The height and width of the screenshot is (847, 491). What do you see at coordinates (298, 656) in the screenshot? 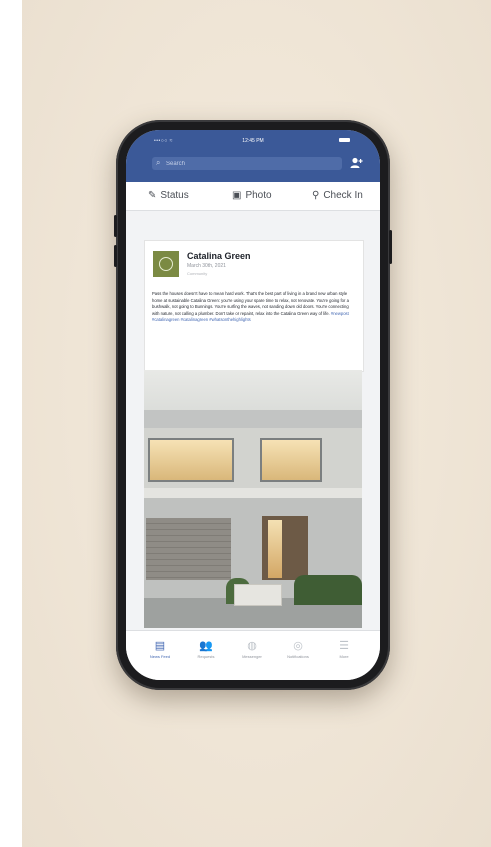
I see `tab-label: Notifications` at bounding box center [298, 656].